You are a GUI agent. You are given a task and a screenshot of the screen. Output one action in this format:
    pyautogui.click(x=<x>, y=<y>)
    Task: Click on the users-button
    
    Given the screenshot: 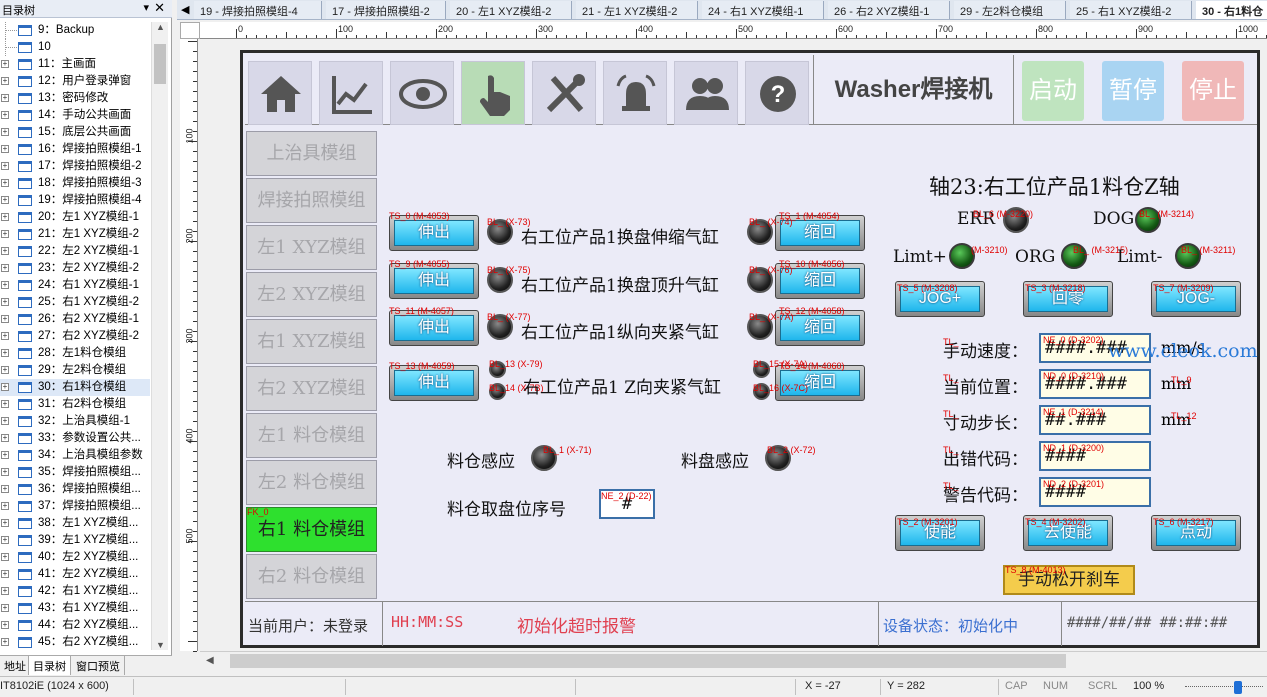 What is the action you would take?
    pyautogui.click(x=706, y=93)
    